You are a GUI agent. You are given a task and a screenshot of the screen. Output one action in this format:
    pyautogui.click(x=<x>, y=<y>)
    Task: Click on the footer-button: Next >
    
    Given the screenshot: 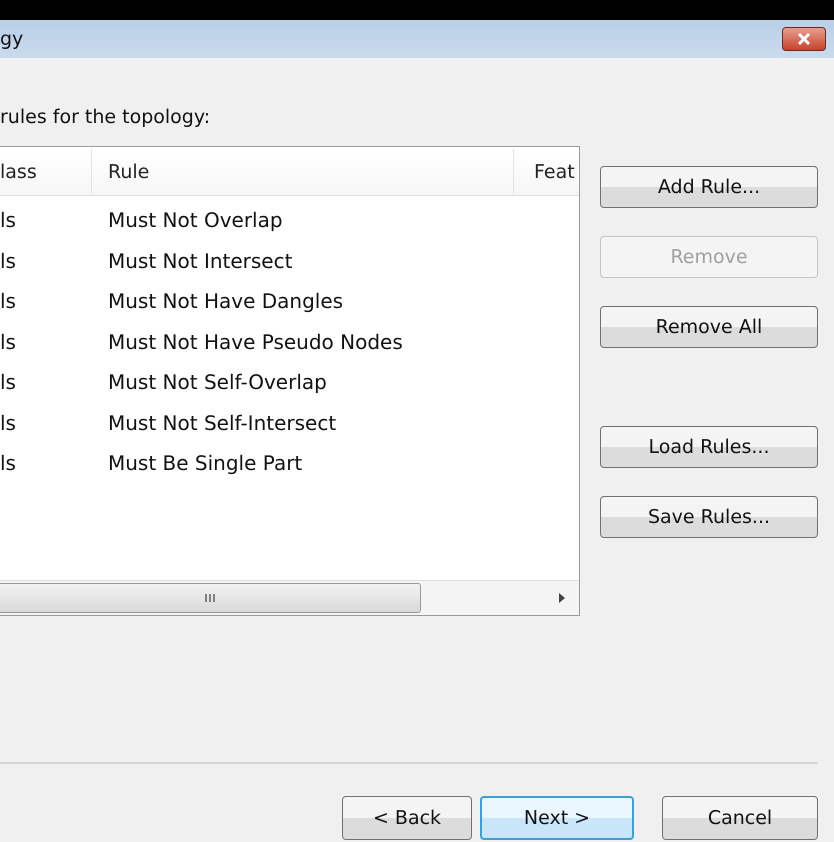 What is the action you would take?
    pyautogui.click(x=557, y=818)
    